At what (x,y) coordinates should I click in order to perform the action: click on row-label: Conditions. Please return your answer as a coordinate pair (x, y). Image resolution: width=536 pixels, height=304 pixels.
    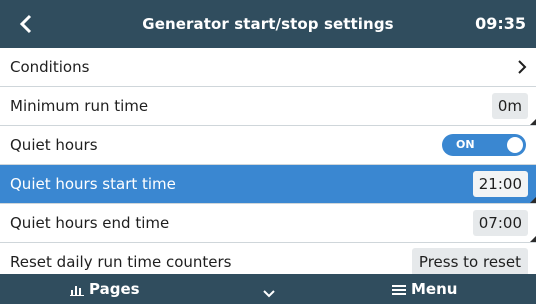
    Looking at the image, I should click on (50, 67).